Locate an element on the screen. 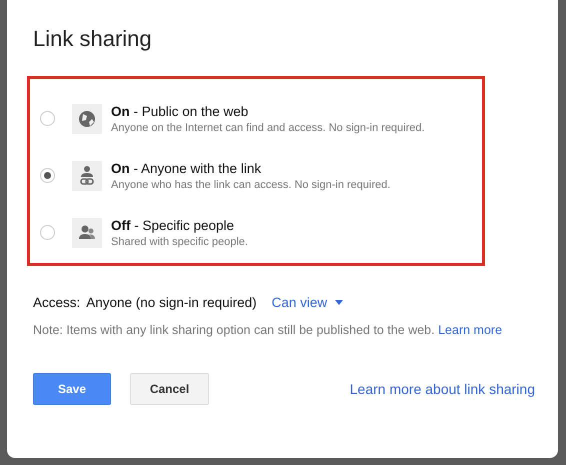 Image resolution: width=566 pixels, height=465 pixels. save-button: Save is located at coordinates (72, 389).